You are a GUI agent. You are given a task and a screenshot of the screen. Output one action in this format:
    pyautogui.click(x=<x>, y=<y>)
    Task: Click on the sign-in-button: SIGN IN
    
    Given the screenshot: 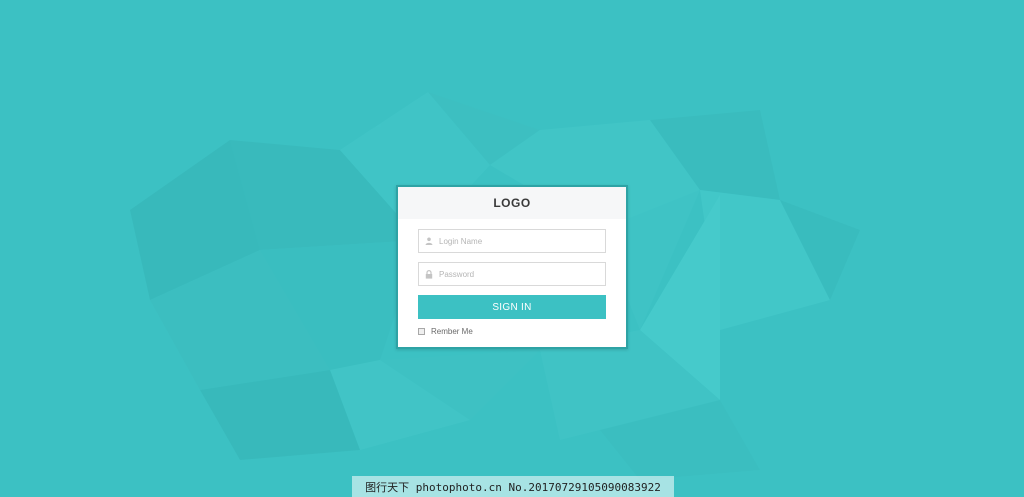 What is the action you would take?
    pyautogui.click(x=512, y=307)
    